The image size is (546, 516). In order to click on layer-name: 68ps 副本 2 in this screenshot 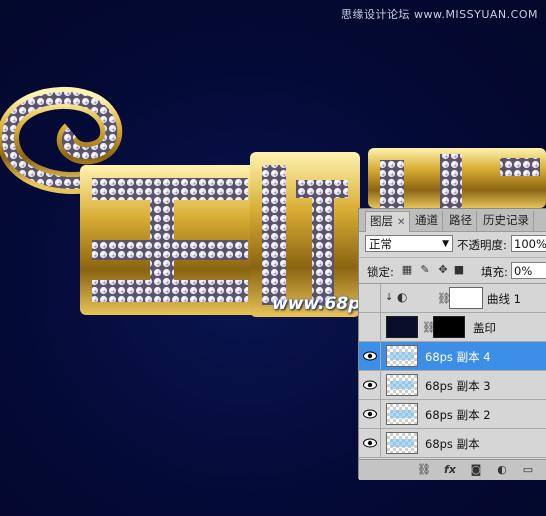, I will do `click(458, 415)`.